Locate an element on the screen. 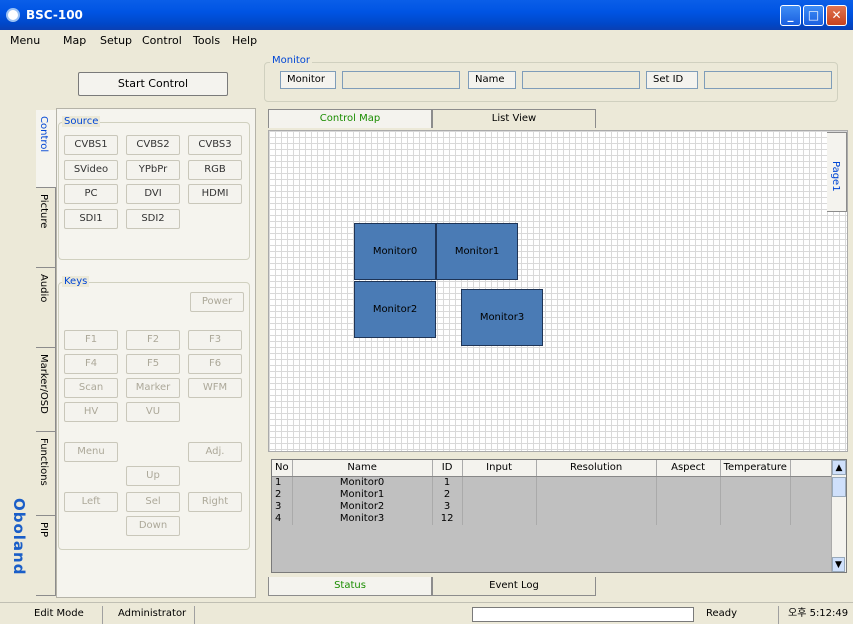  col-no: No is located at coordinates (282, 468).